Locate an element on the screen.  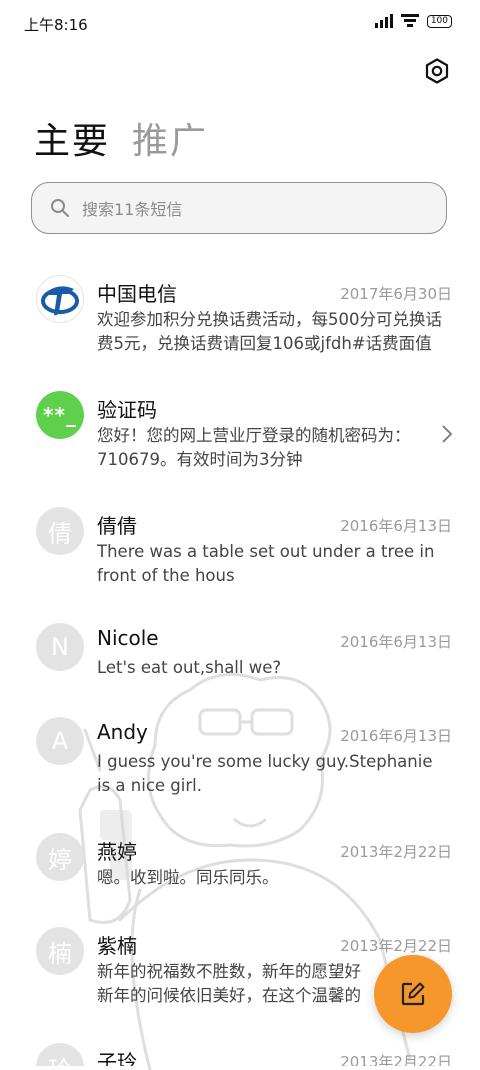
contact-name: 倩倩 is located at coordinates (117, 526).